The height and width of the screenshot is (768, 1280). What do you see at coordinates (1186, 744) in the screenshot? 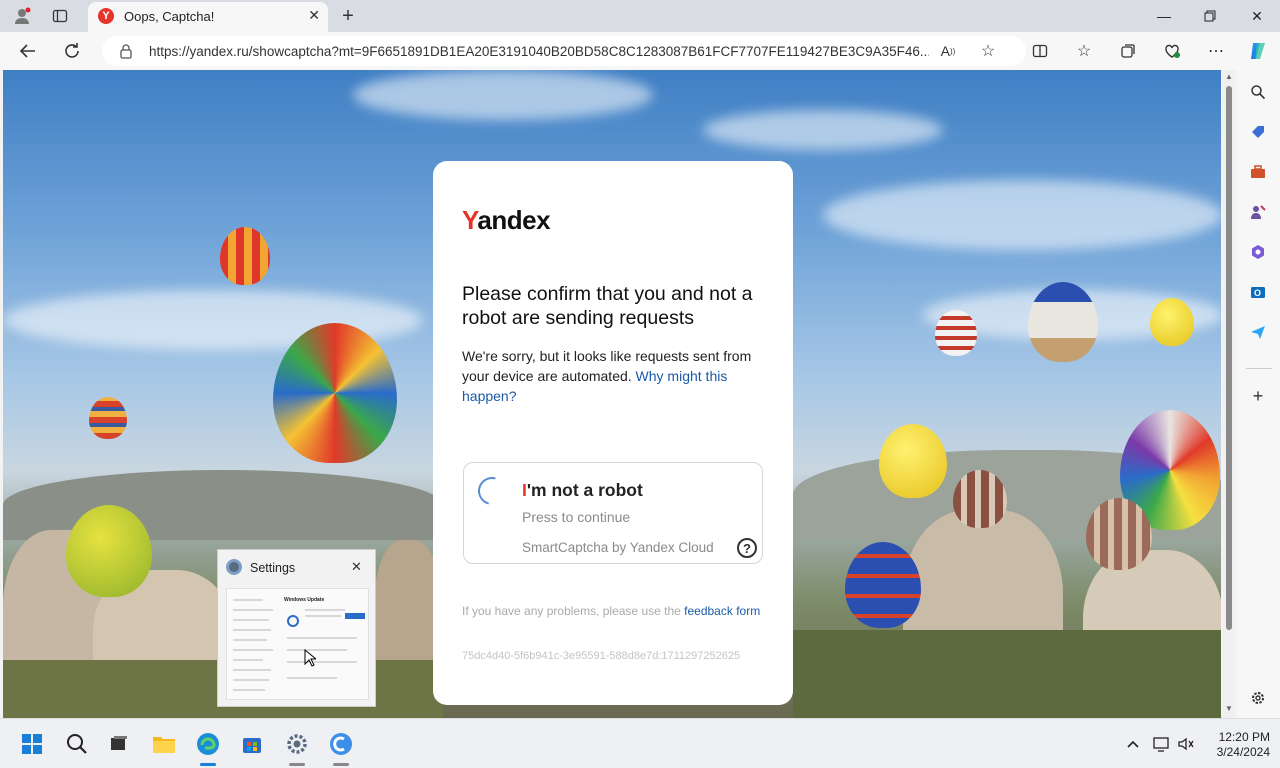
I see `volume-icon` at bounding box center [1186, 744].